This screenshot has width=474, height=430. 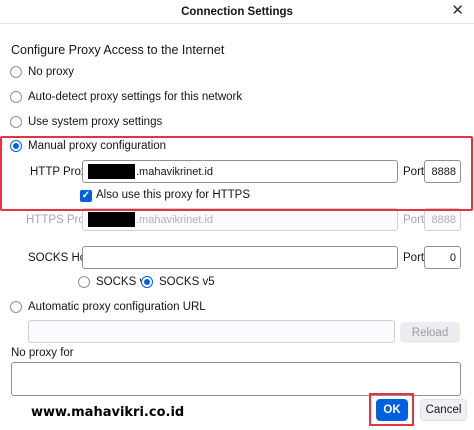 I want to click on socks-port-input: 0, so click(x=442, y=257).